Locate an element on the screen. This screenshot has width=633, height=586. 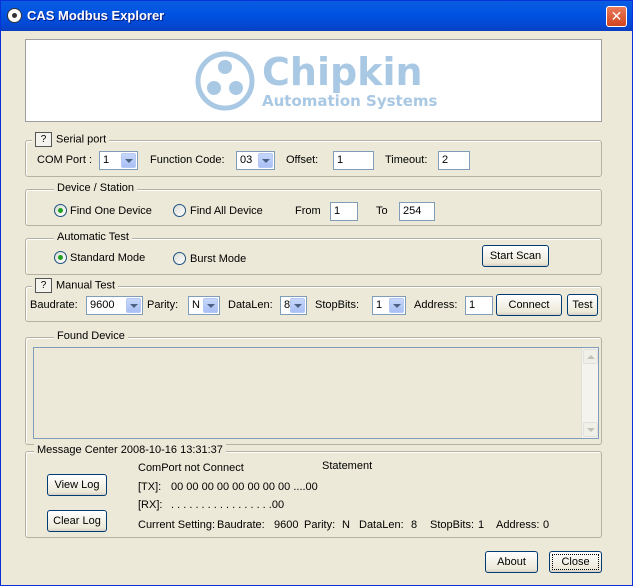
current-parity-value: N is located at coordinates (346, 525).